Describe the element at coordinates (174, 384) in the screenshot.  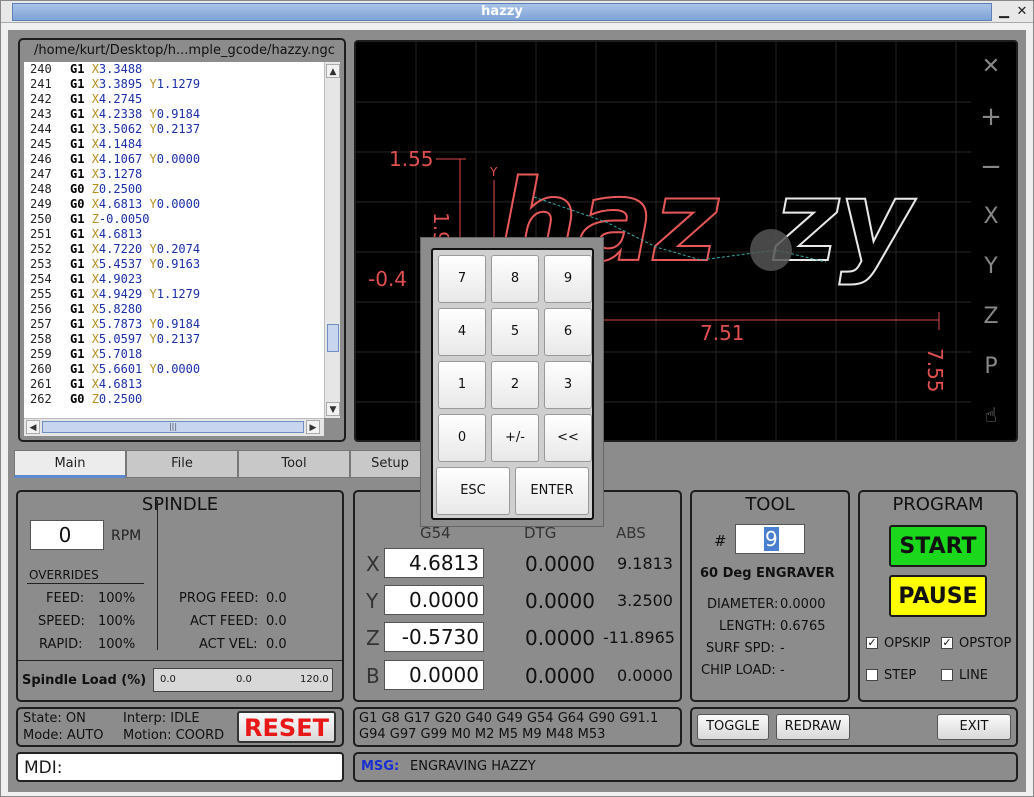
I see `gcode-line: 261 G1 X4.6813` at that location.